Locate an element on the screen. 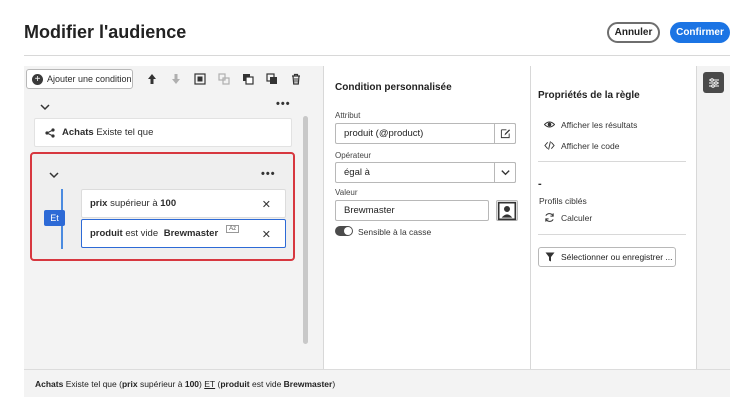 The width and height of the screenshot is (750, 416). condition-produit: produit est vide Brewmaster Az ✕ is located at coordinates (183, 233).